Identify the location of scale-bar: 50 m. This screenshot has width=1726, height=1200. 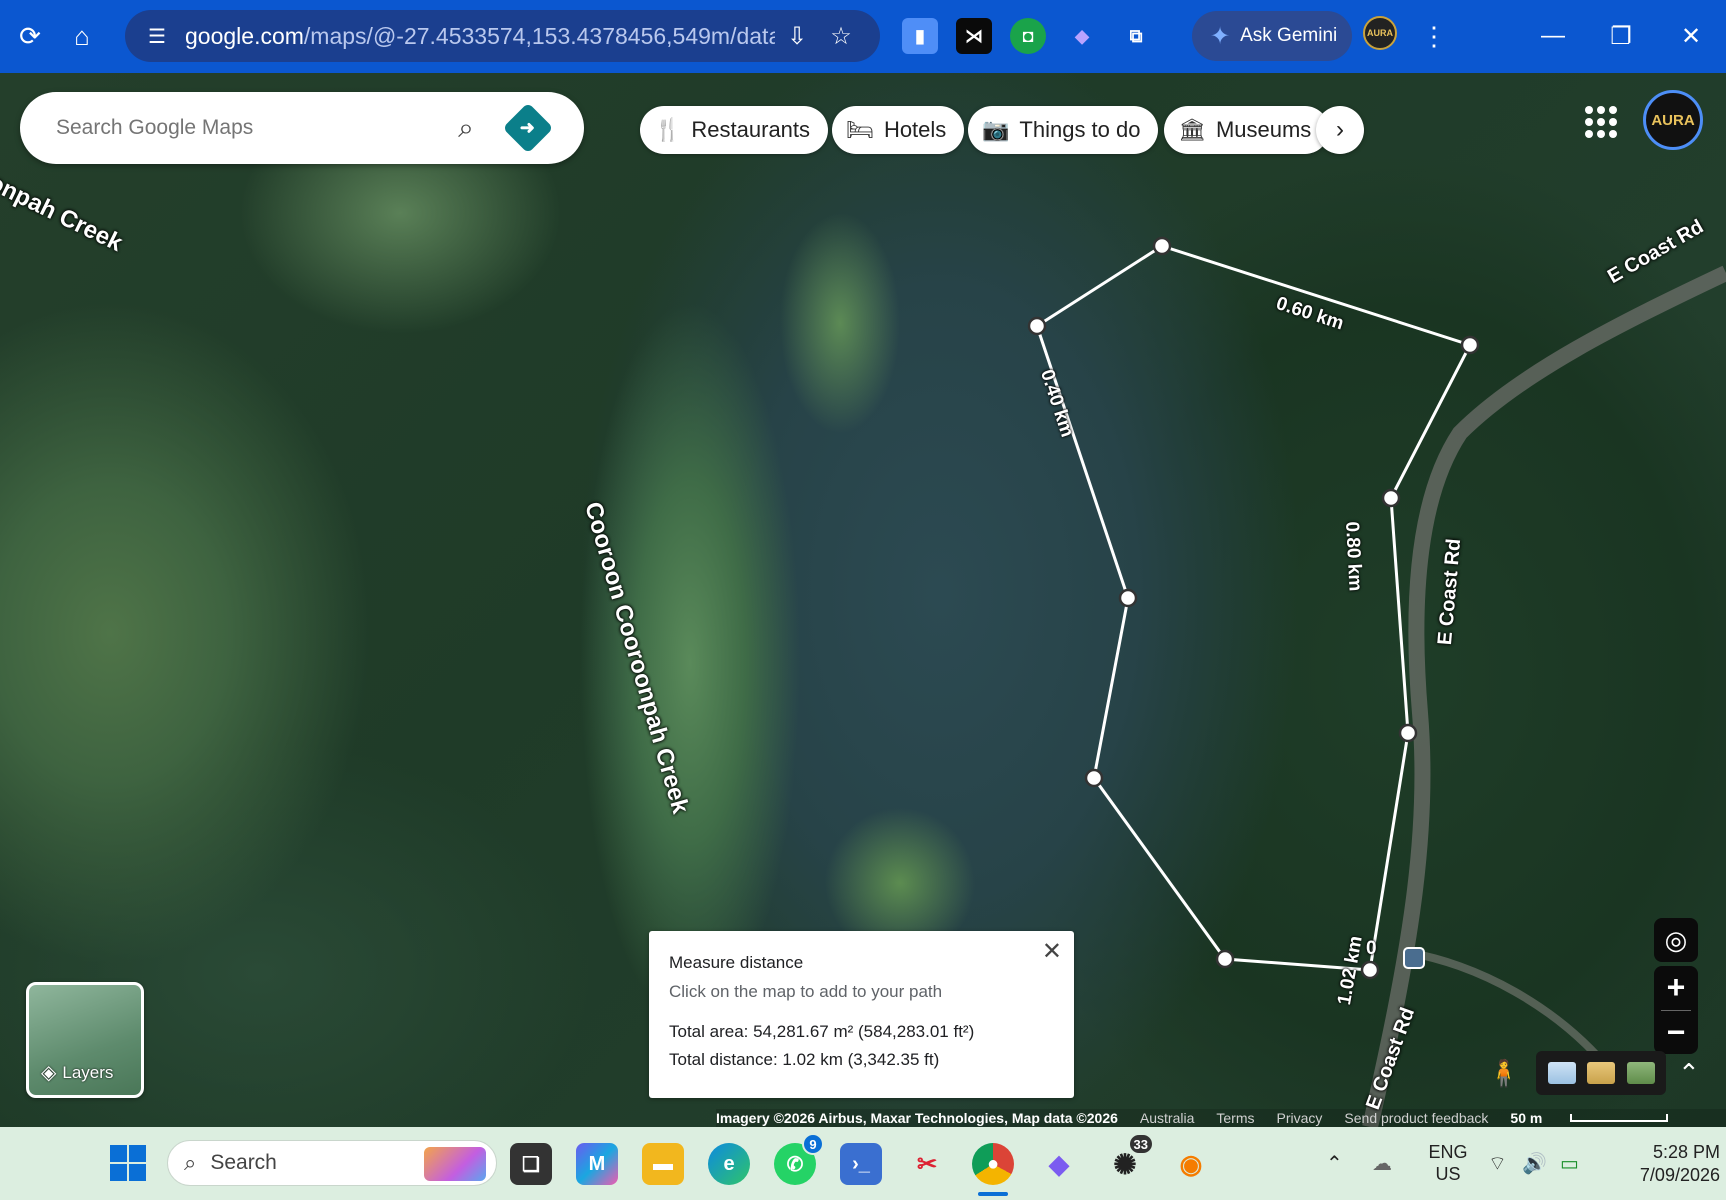
(1600, 1118).